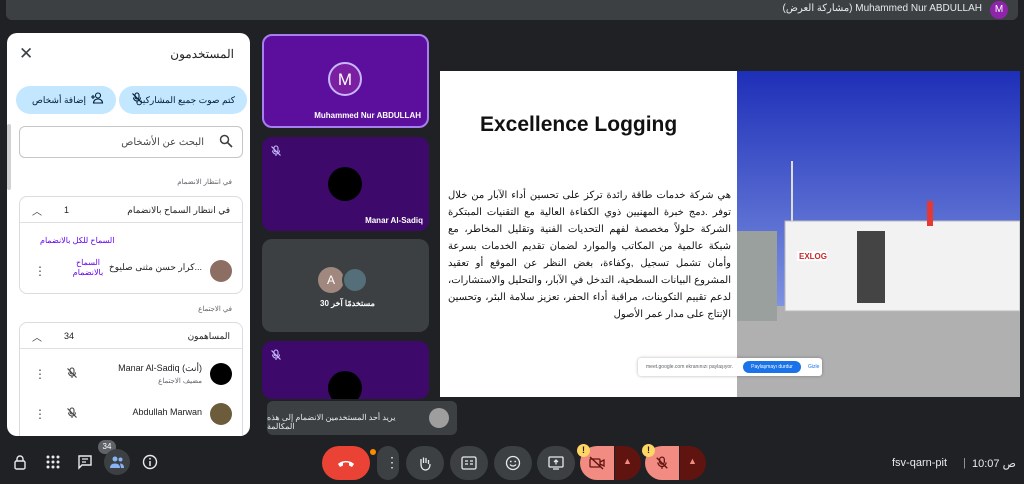  I want to click on tile-name: Muhammed Nur ABDULLAH, so click(367, 115).